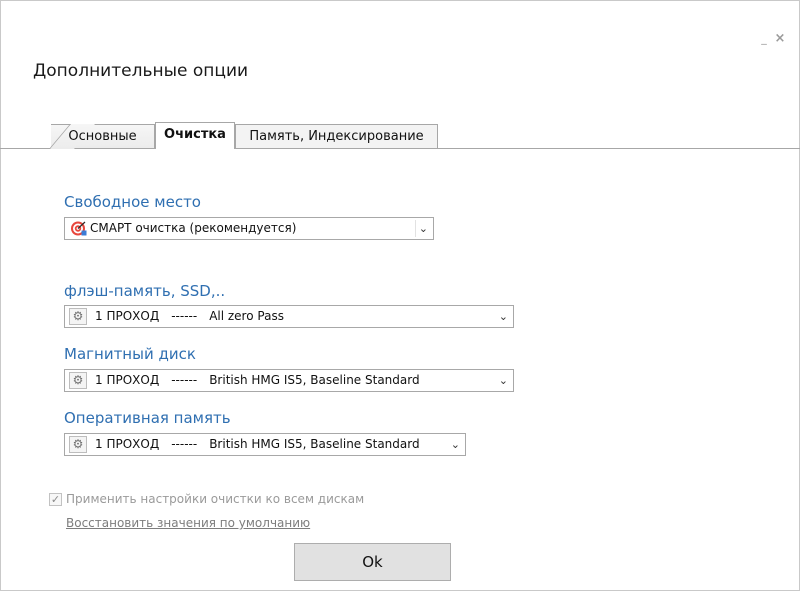 This screenshot has width=800, height=591. Describe the element at coordinates (141, 71) in the screenshot. I see `dialog-title: Дополнительные опции` at that location.